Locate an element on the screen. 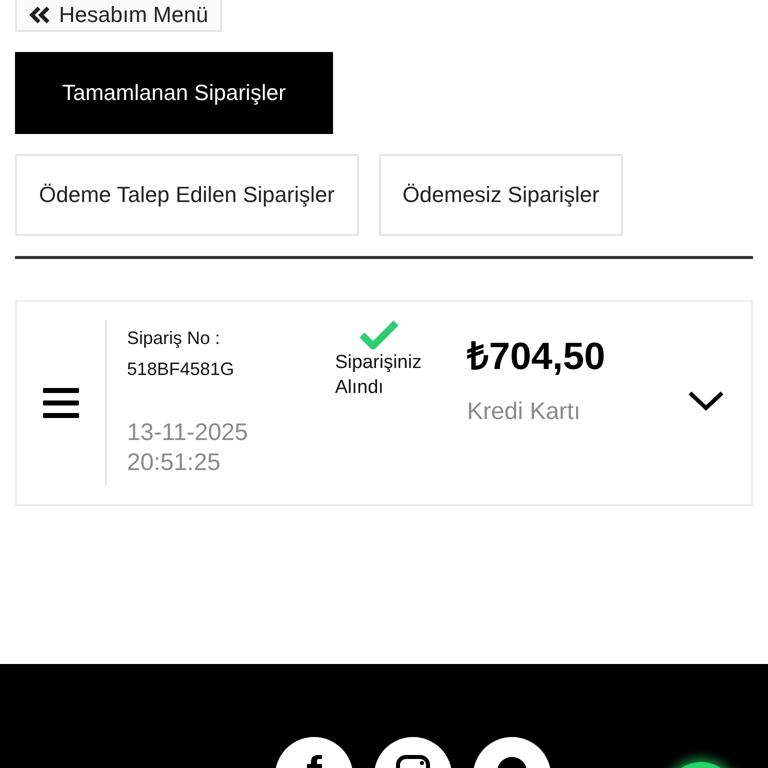  chevron-down-icon is located at coordinates (706, 401).